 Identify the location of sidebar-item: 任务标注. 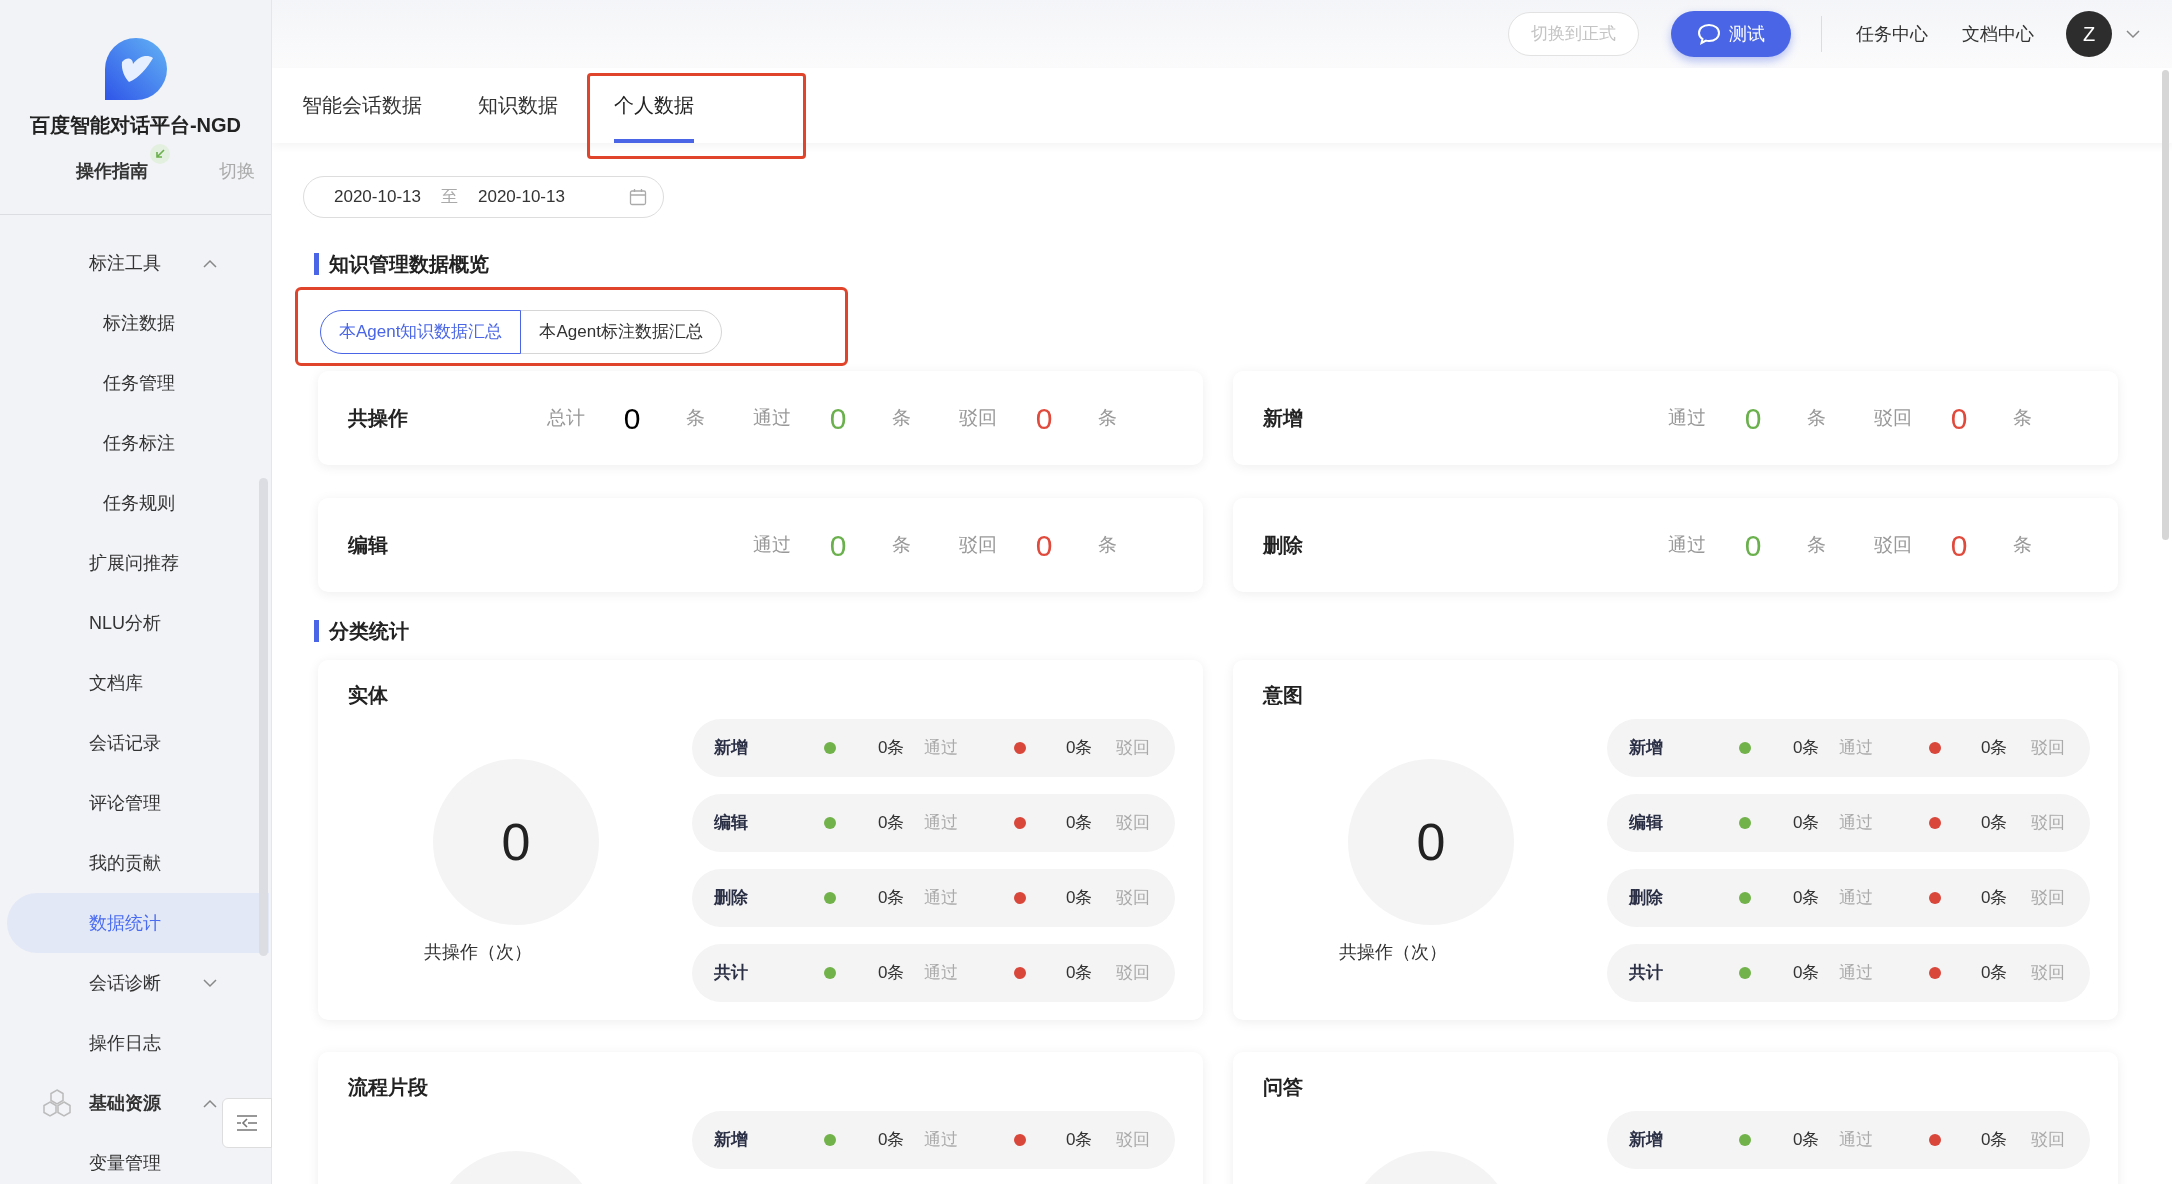
(112, 443).